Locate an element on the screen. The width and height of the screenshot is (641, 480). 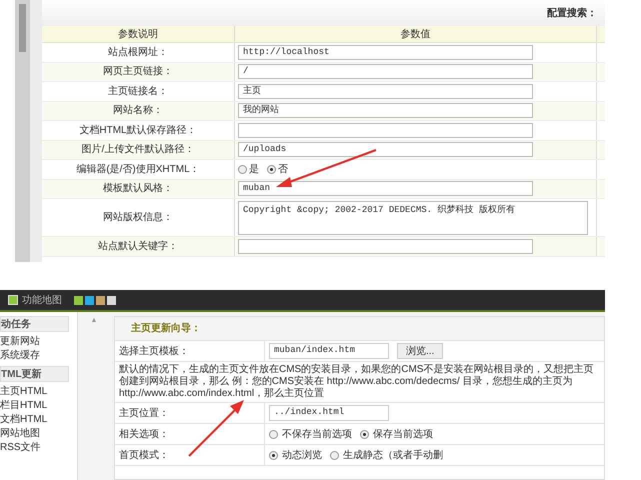
radio-label: 不保存当前选项 is located at coordinates (317, 435).